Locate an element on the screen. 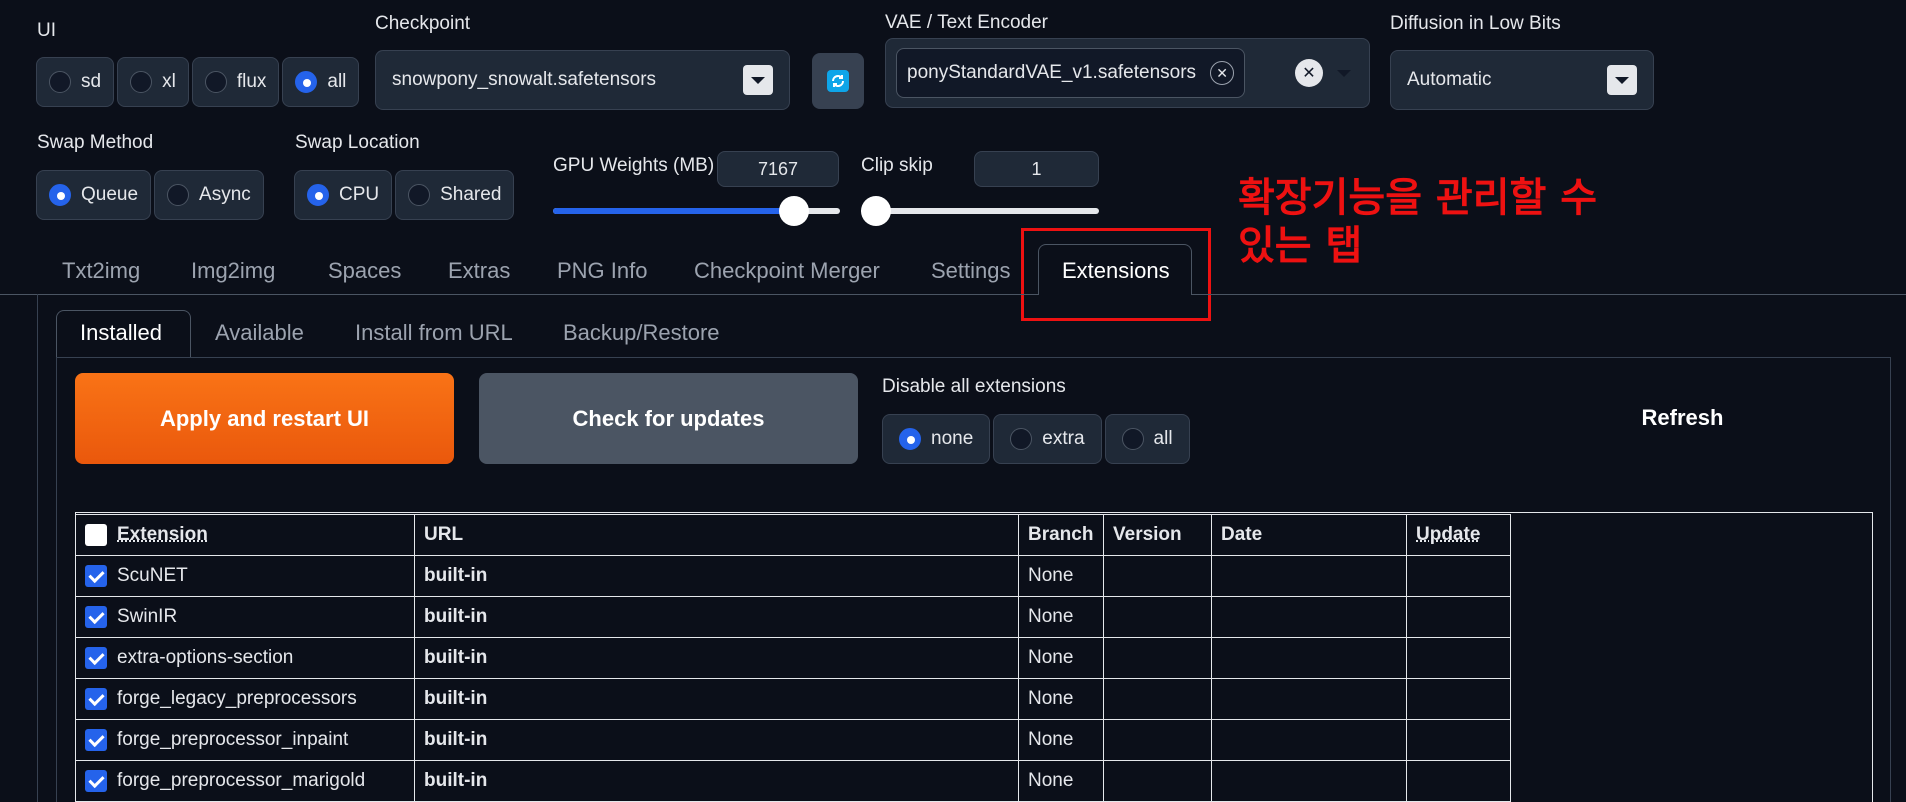 This screenshot has height=802, width=1906. swap-location-shared: Shared is located at coordinates (455, 195).